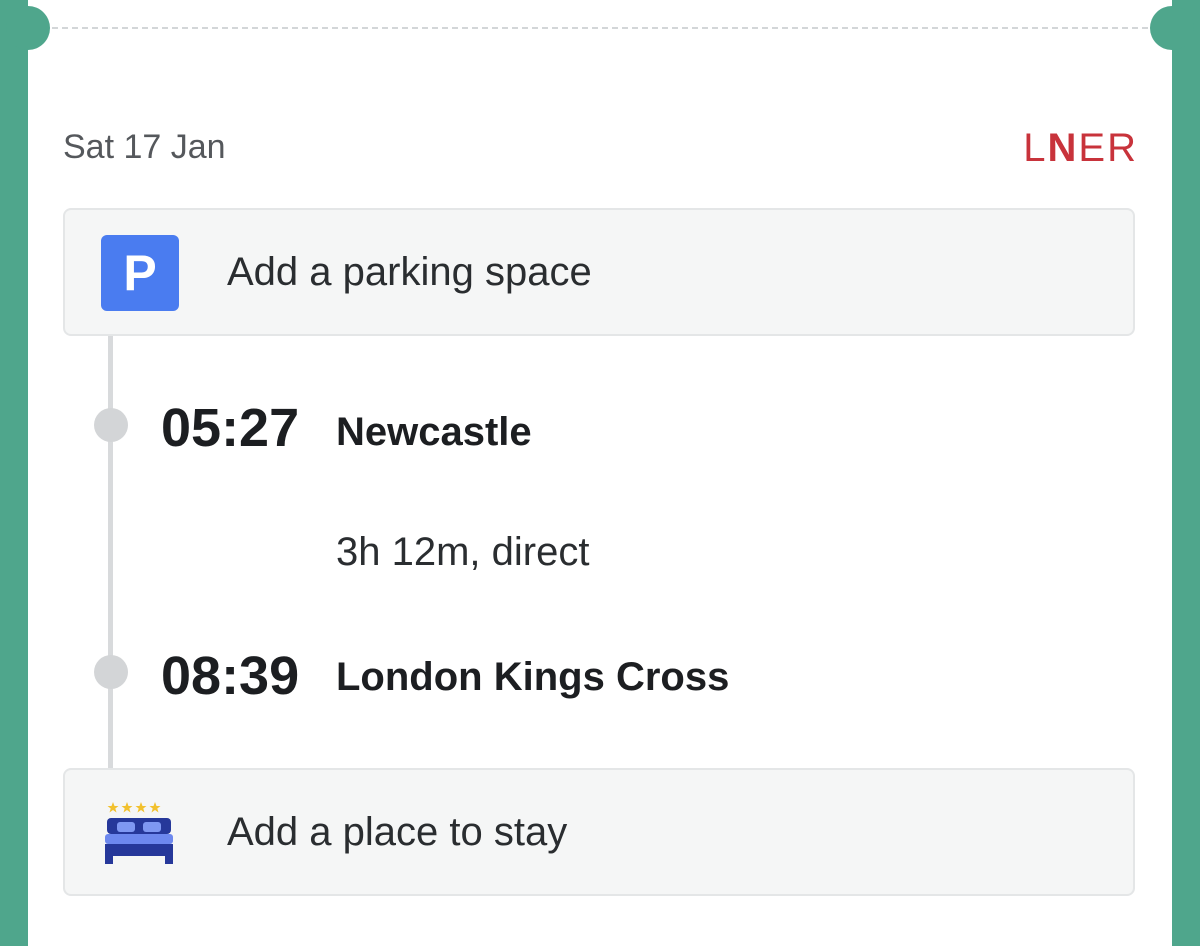  I want to click on ticket-notch-left, so click(28, 28).